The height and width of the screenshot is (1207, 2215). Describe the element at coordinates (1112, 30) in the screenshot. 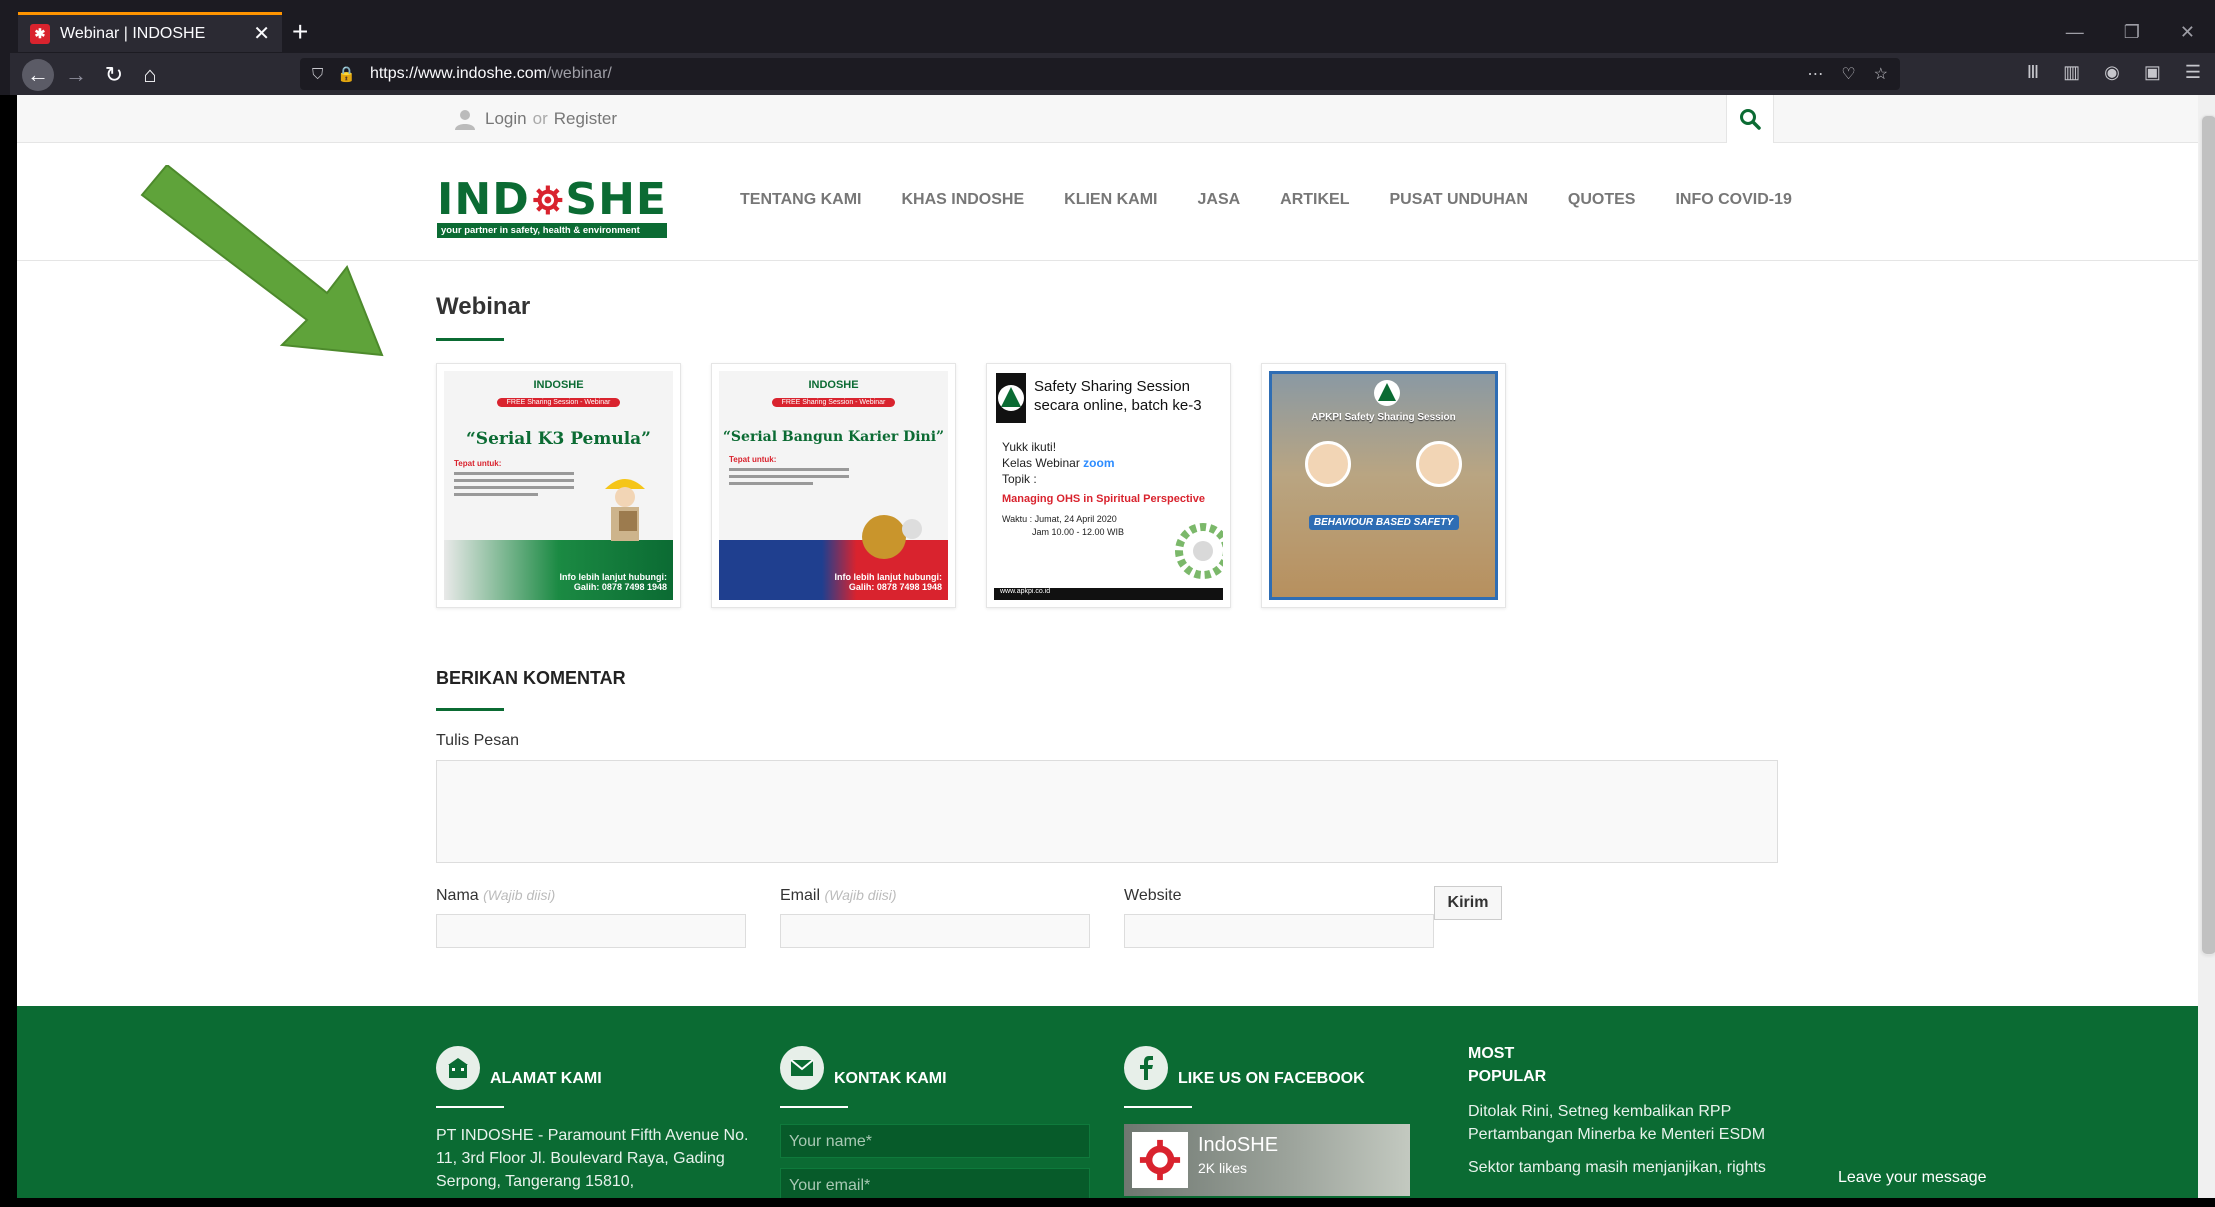

I see `tab-bar: ✱ Webinar | INDOSHE ✕ + — ❐ ✕` at that location.